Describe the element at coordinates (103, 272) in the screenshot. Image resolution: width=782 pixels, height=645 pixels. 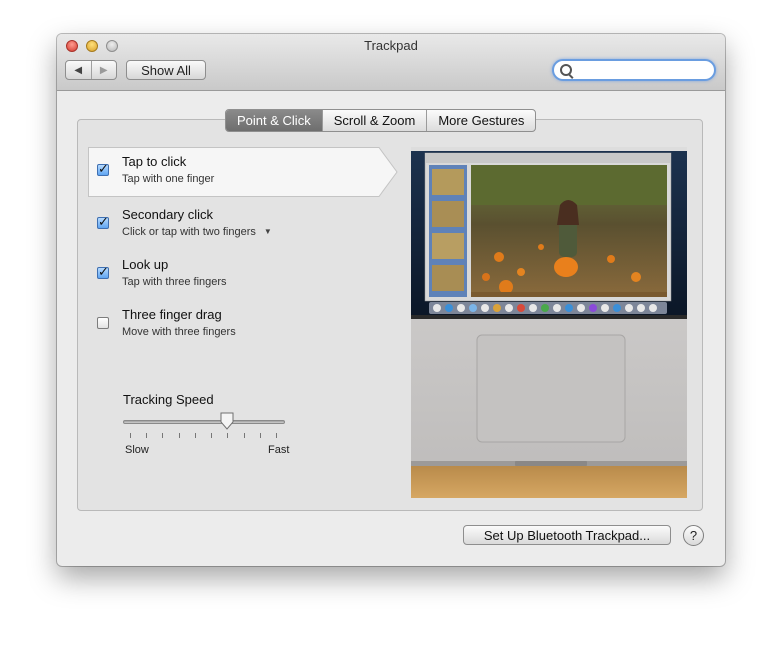
I see `look-up-checkbox` at that location.